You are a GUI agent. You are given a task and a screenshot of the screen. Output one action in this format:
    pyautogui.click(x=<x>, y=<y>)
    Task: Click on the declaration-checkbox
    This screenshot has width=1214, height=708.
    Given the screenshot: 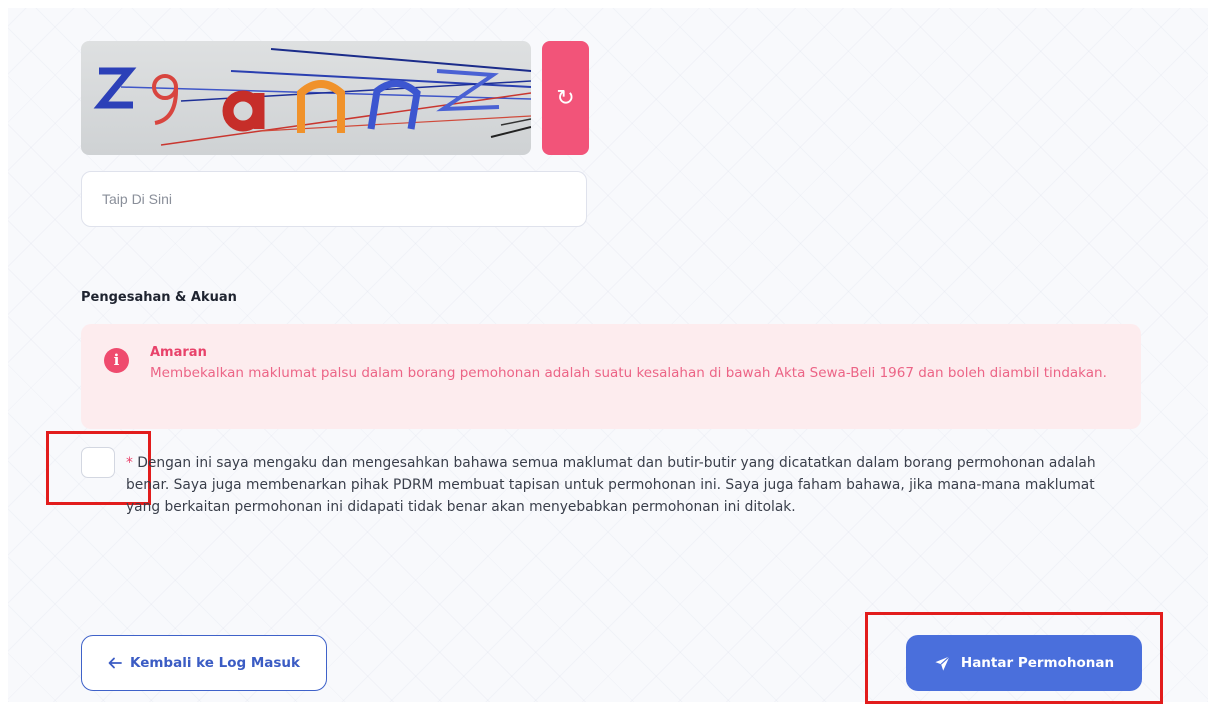 What is the action you would take?
    pyautogui.click(x=98, y=462)
    